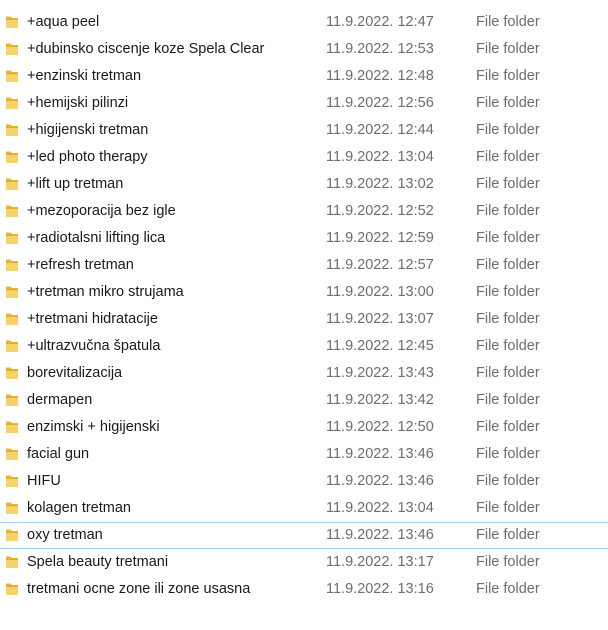  What do you see at coordinates (65, 535) in the screenshot?
I see `file-name: oxy tretman` at bounding box center [65, 535].